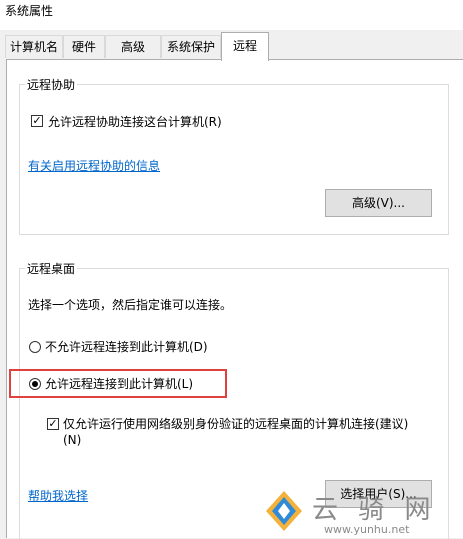 The height and width of the screenshot is (539, 463). I want to click on help-me-choose-link: 帮助我选择, so click(58, 495).